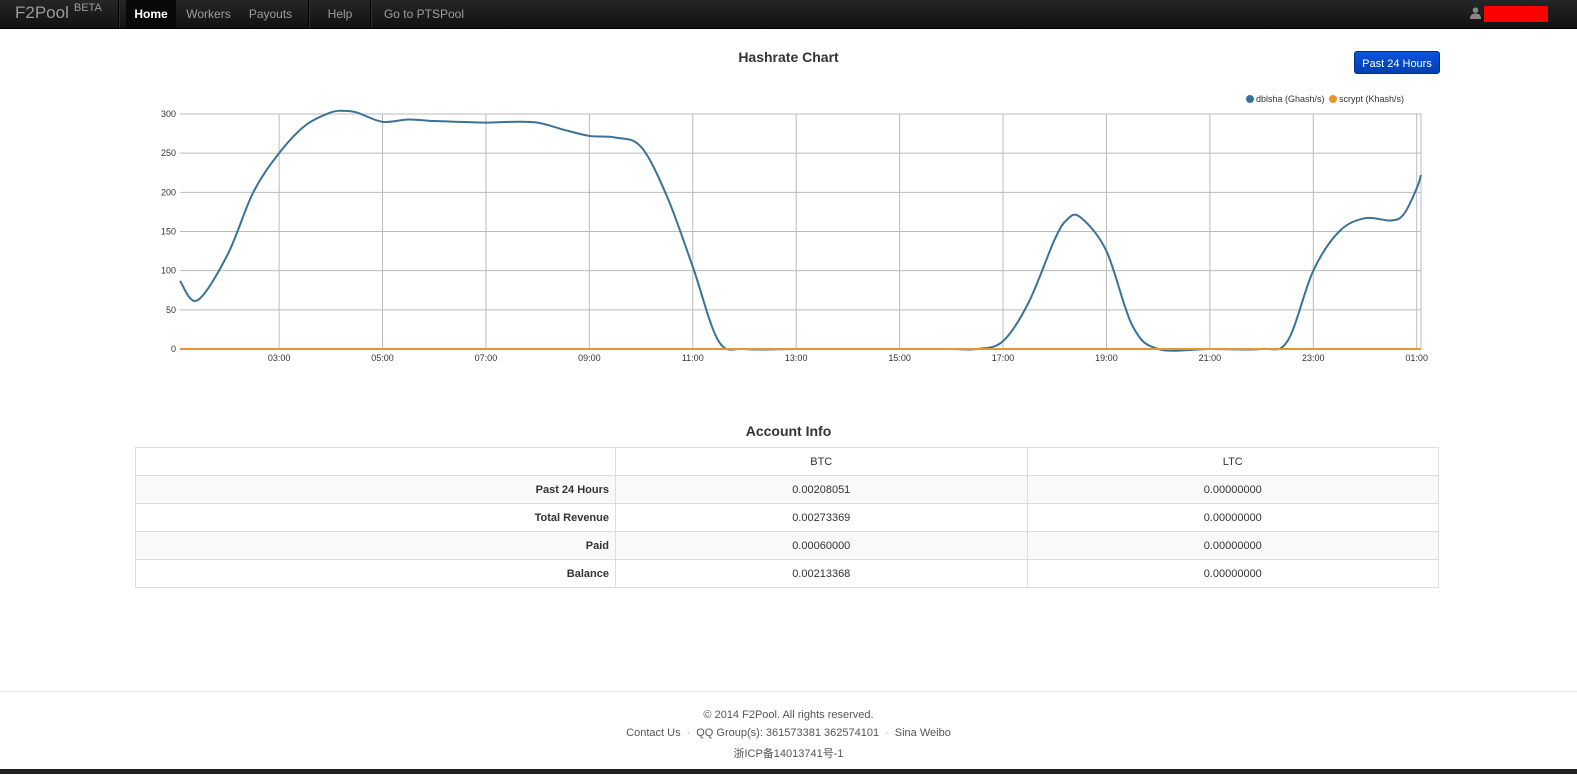 This screenshot has width=1577, height=775. I want to click on y-tick-label: 200, so click(168, 192).